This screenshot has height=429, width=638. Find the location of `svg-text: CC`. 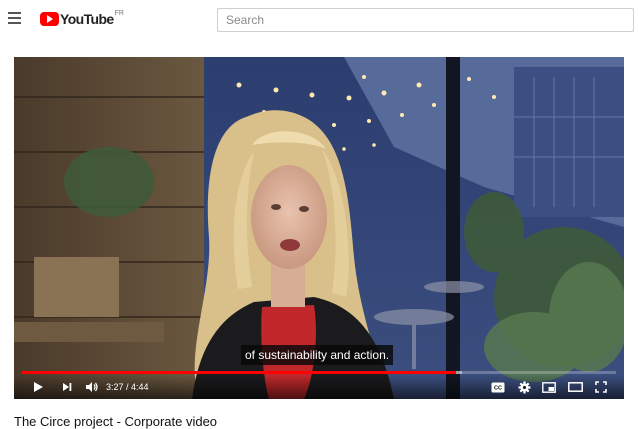

svg-text: CC is located at coordinates (498, 388).